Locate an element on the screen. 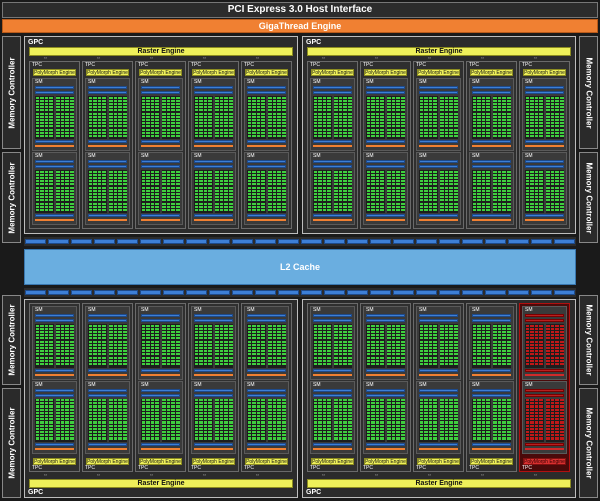 The height and width of the screenshot is (501, 600). sm-block: SM is located at coordinates (491, 114).